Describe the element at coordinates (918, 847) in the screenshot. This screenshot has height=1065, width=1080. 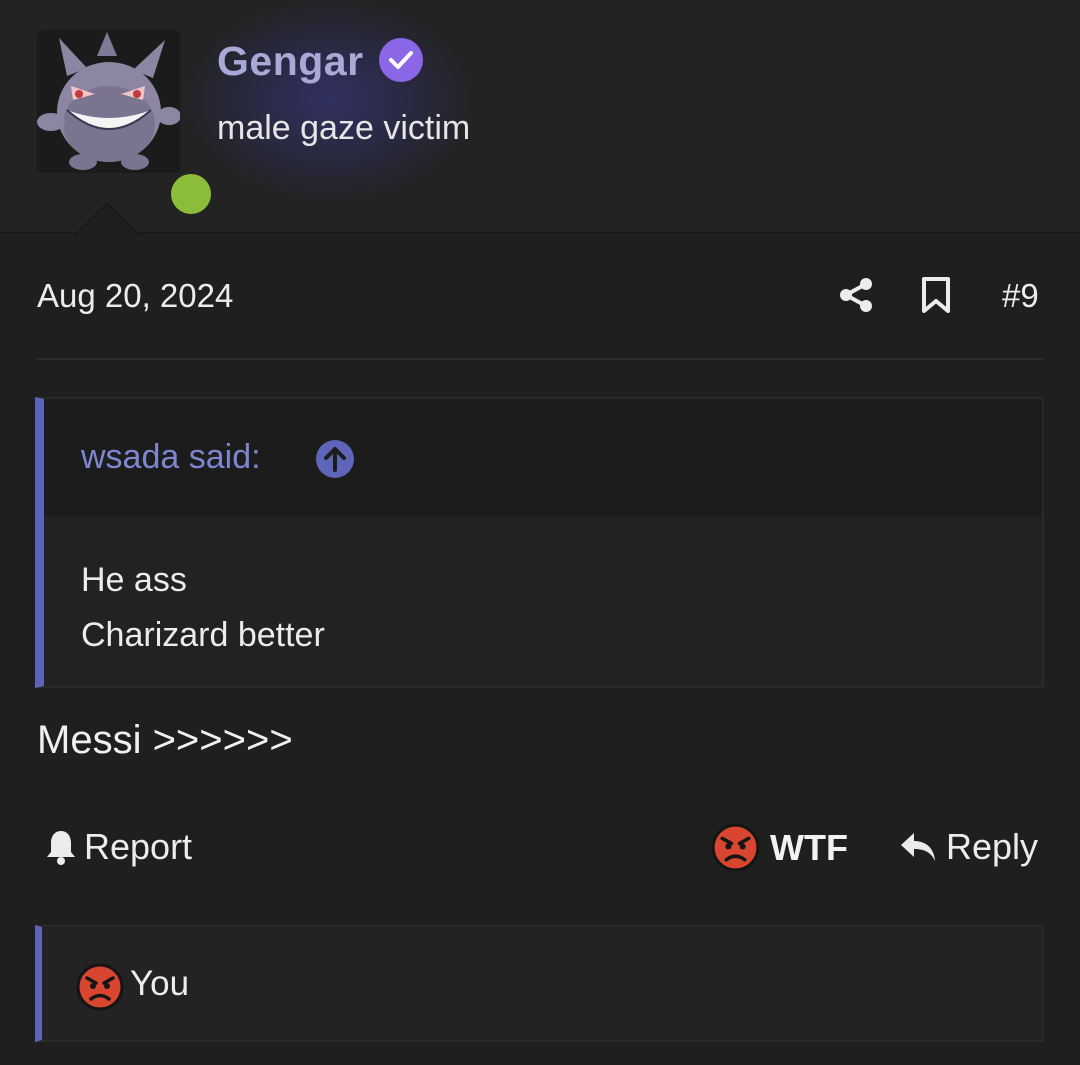
I see `reply-arrow-icon` at that location.